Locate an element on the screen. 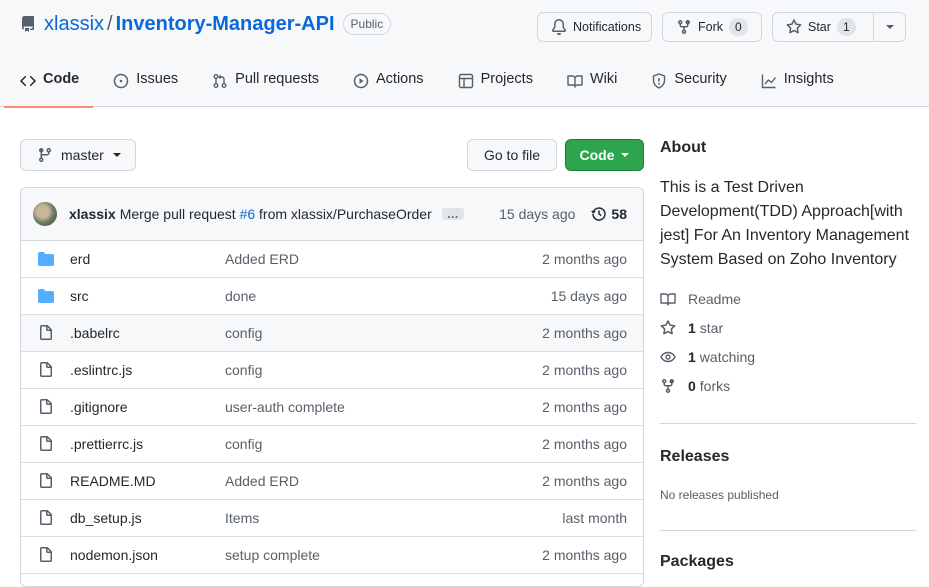 The height and width of the screenshot is (587, 929). file-name: .eslintrc.js is located at coordinates (147, 370).